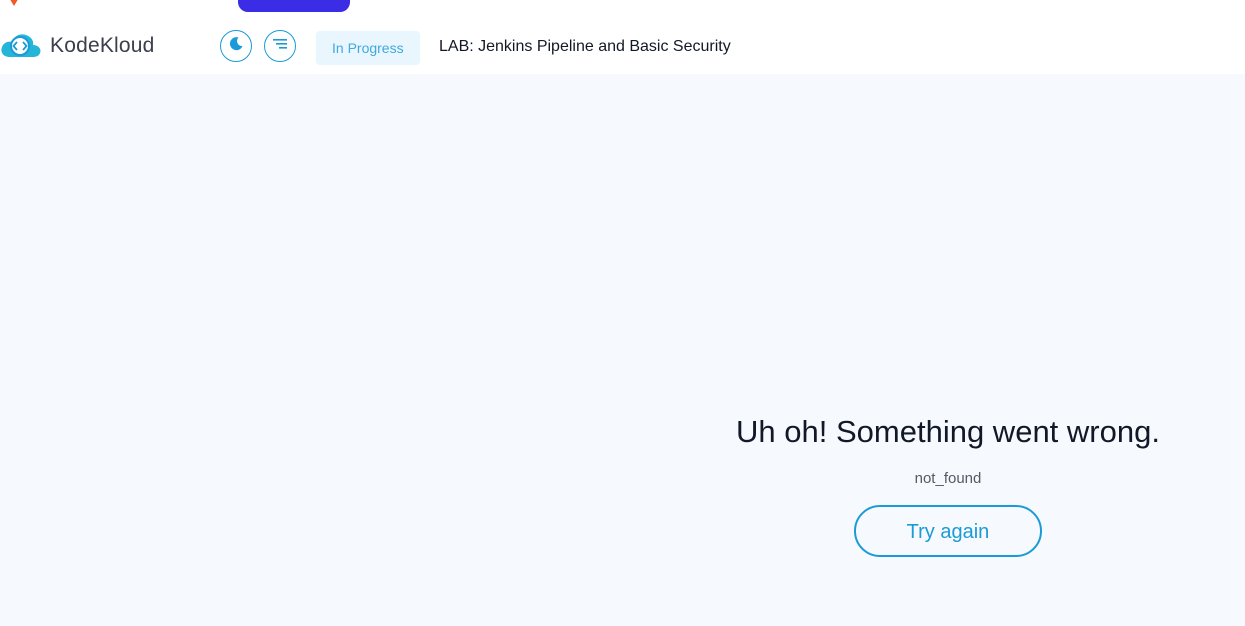  Describe the element at coordinates (102, 45) in the screenshot. I see `brand-name: KodeKloud` at that location.